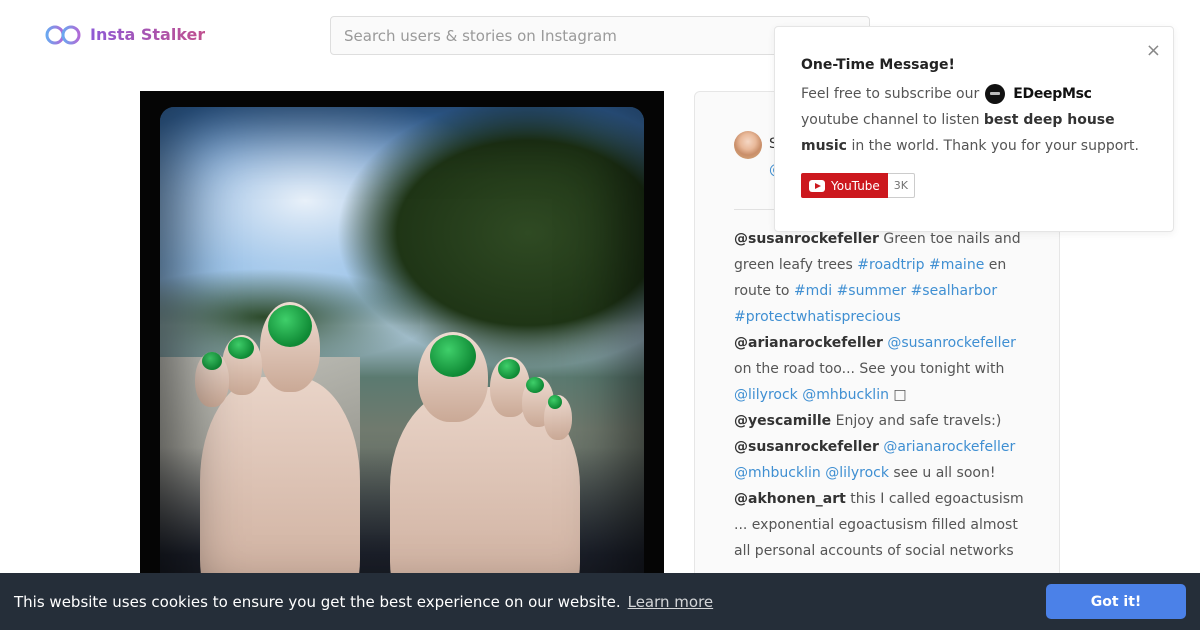  What do you see at coordinates (1052, 94) in the screenshot?
I see `channel-name: EDeepMsc` at bounding box center [1052, 94].